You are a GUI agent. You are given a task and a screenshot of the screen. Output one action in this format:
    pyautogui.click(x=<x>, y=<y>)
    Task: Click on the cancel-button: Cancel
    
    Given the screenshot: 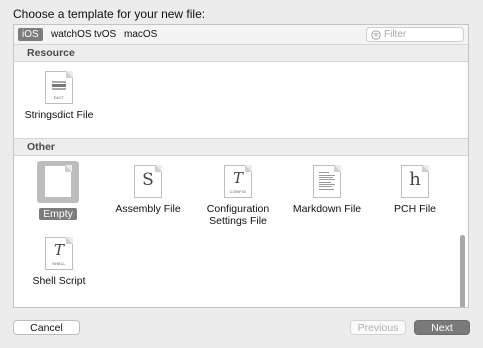 What is the action you would take?
    pyautogui.click(x=46, y=327)
    